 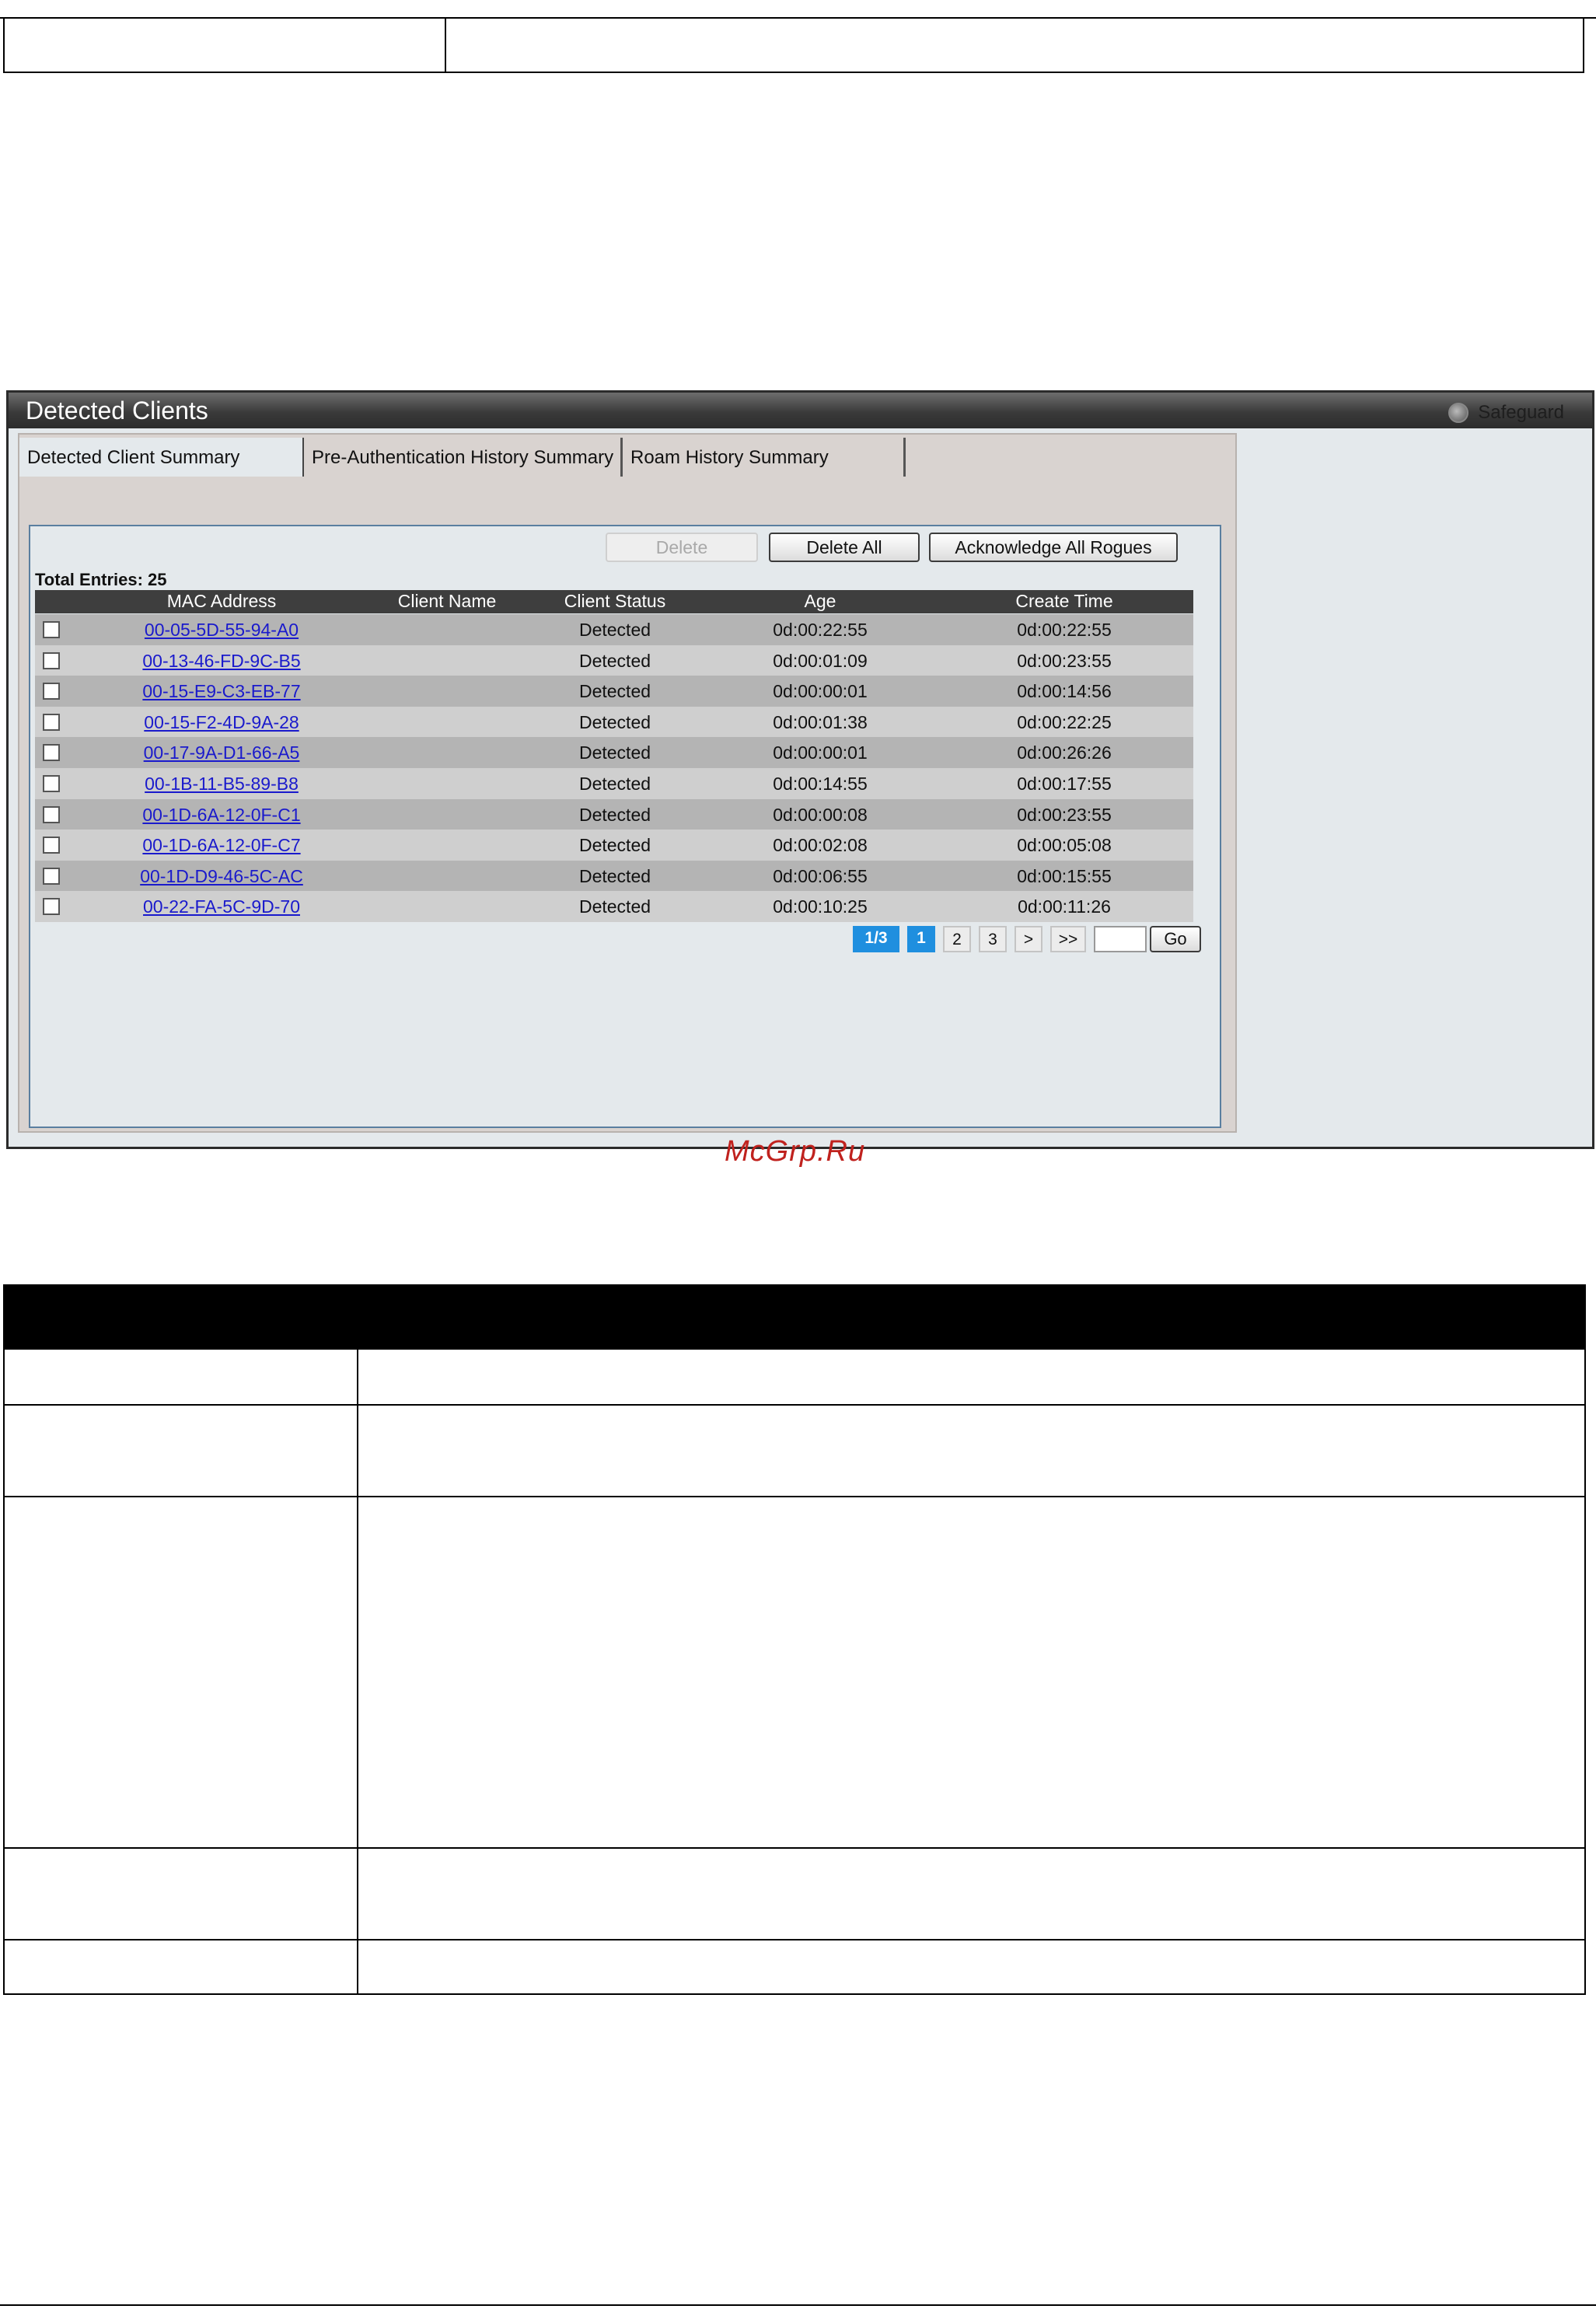 What do you see at coordinates (821, 661) in the screenshot?
I see `age-cell: 0d:00:01:09` at bounding box center [821, 661].